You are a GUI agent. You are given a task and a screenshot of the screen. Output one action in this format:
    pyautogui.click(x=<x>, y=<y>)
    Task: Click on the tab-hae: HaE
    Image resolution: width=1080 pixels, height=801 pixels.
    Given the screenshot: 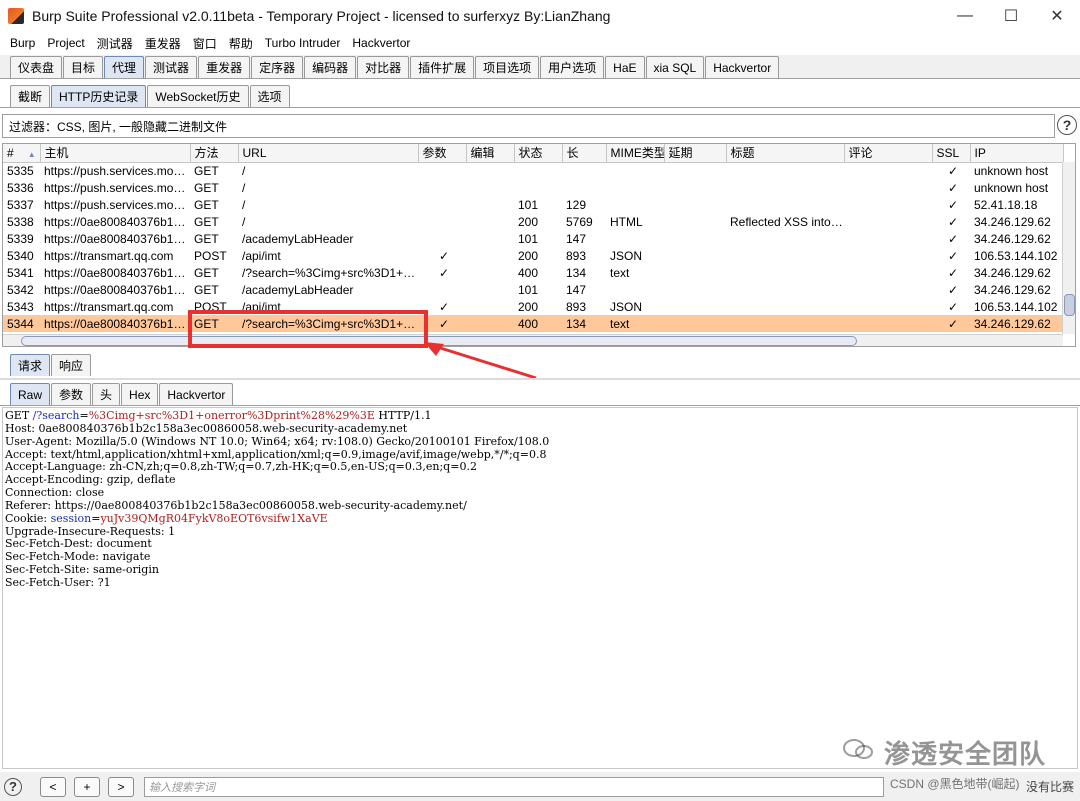 What is the action you would take?
    pyautogui.click(x=625, y=67)
    